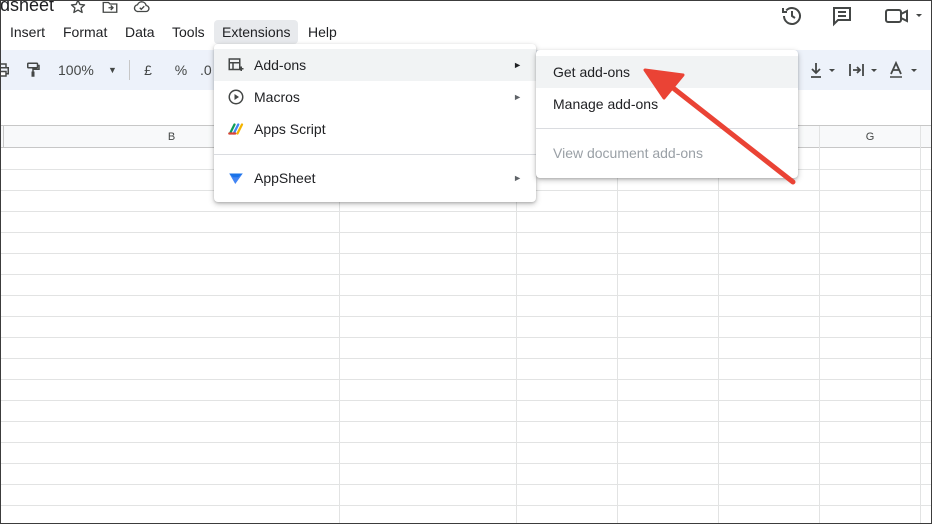 This screenshot has width=932, height=524. I want to click on menu-data: Data, so click(140, 32).